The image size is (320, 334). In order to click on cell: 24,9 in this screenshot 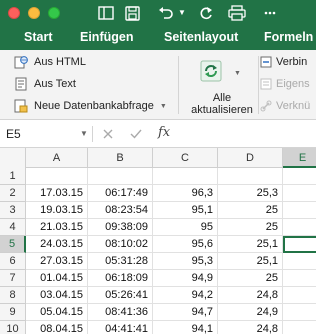, I will do `click(250, 312)`.